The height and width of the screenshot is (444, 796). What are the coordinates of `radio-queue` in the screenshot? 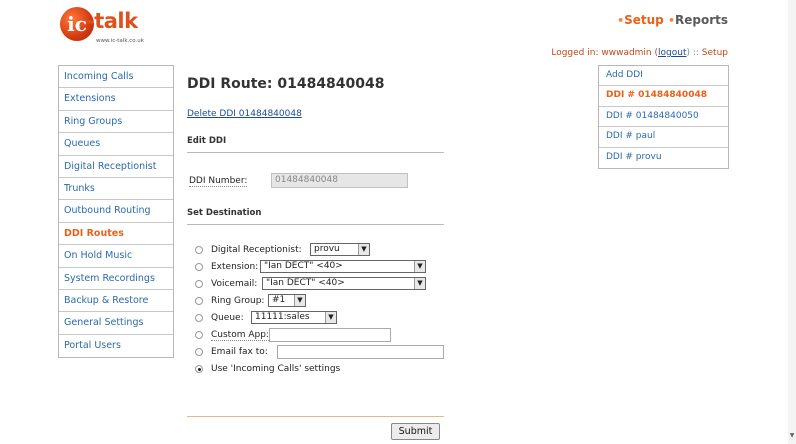 It's located at (199, 318).